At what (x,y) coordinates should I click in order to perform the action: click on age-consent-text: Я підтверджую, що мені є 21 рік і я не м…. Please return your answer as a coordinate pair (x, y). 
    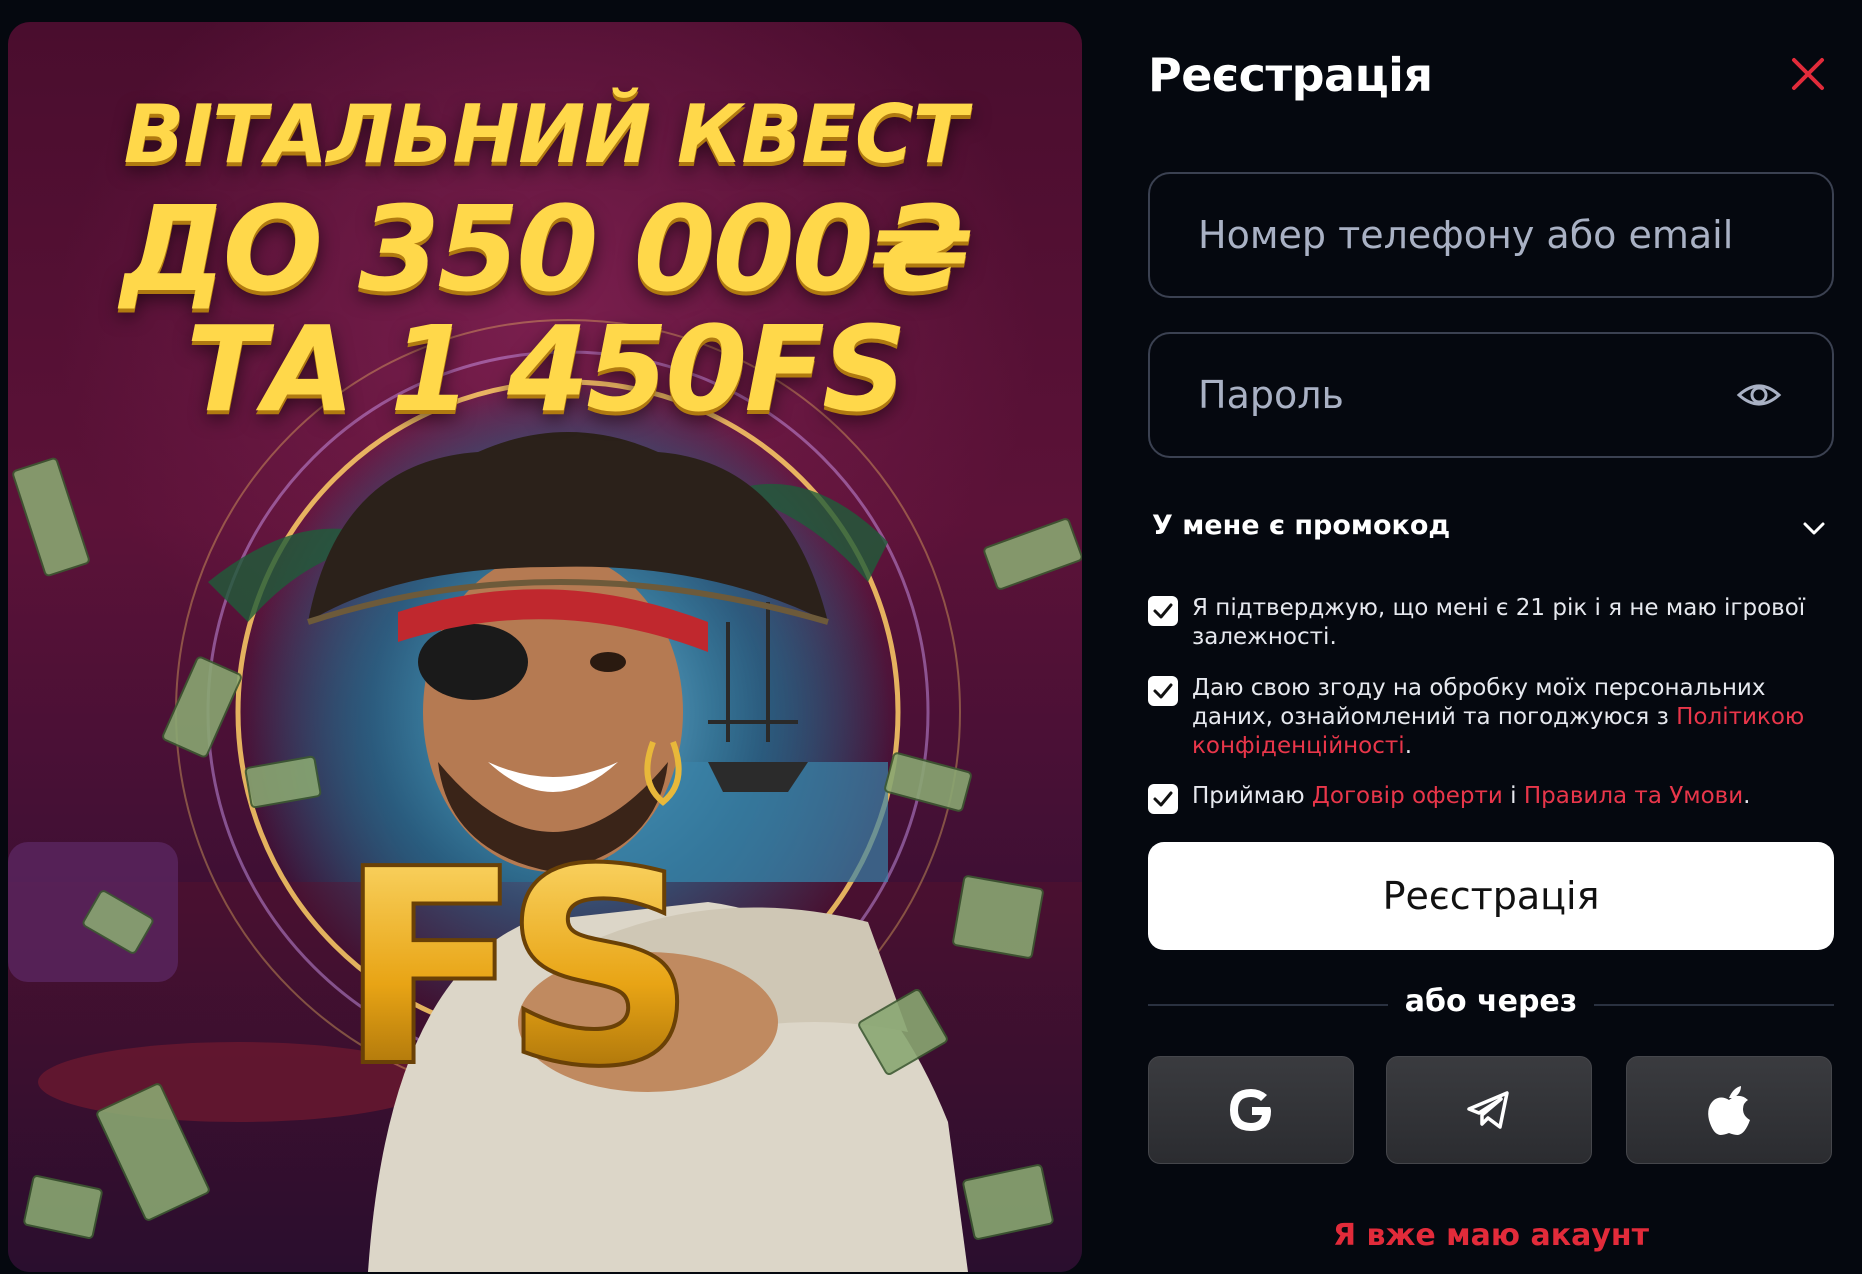
    Looking at the image, I should click on (1499, 622).